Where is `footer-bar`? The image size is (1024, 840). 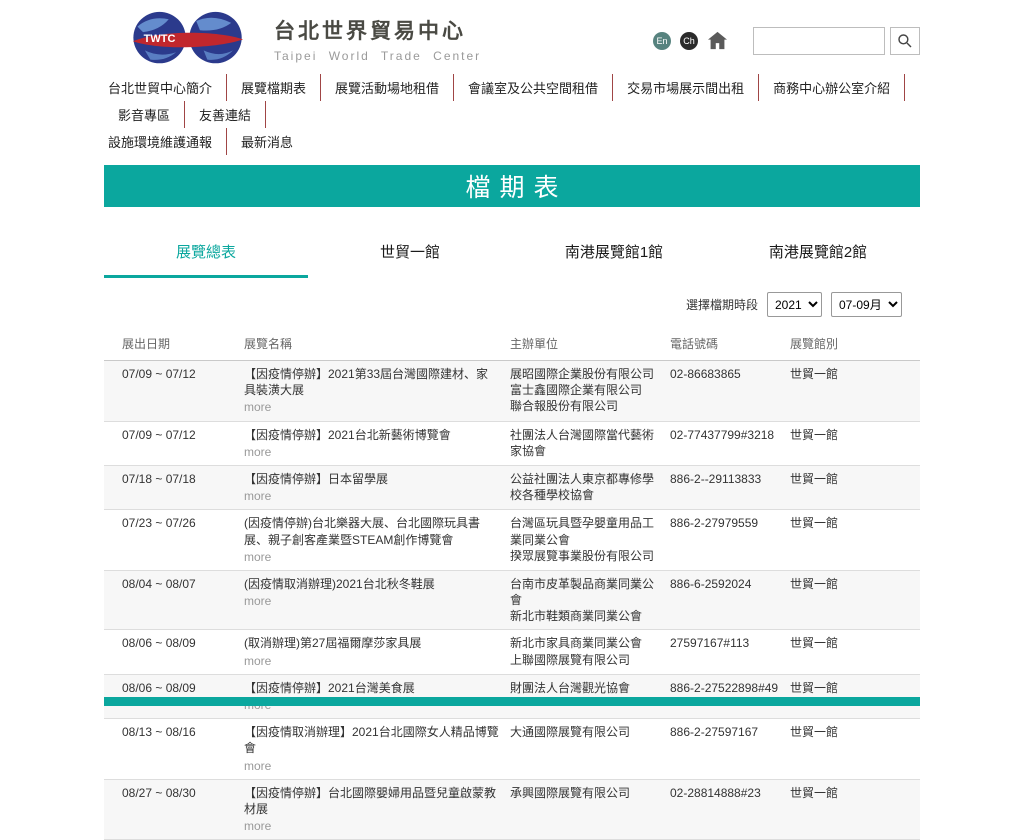 footer-bar is located at coordinates (512, 701).